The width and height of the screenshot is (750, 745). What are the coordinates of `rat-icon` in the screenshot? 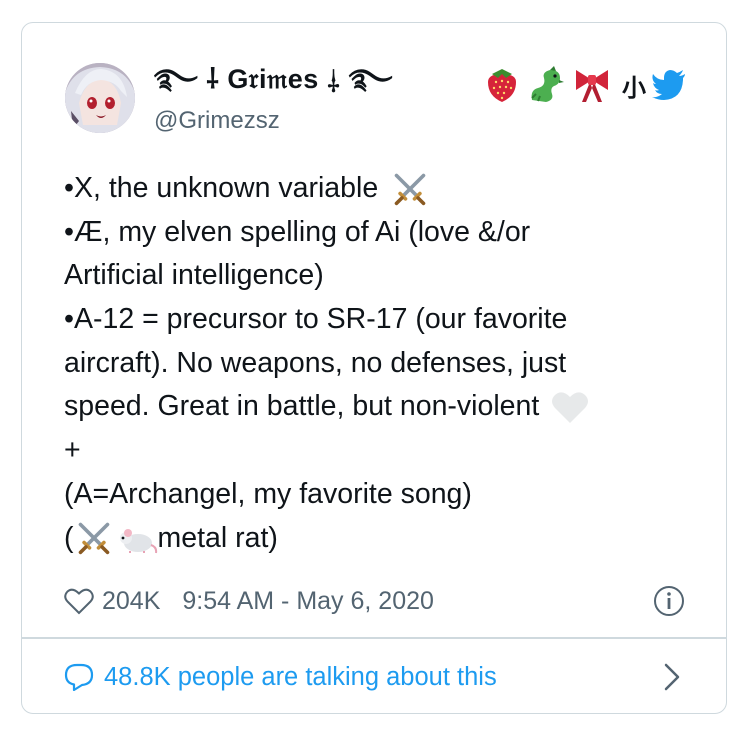 It's located at (138, 541).